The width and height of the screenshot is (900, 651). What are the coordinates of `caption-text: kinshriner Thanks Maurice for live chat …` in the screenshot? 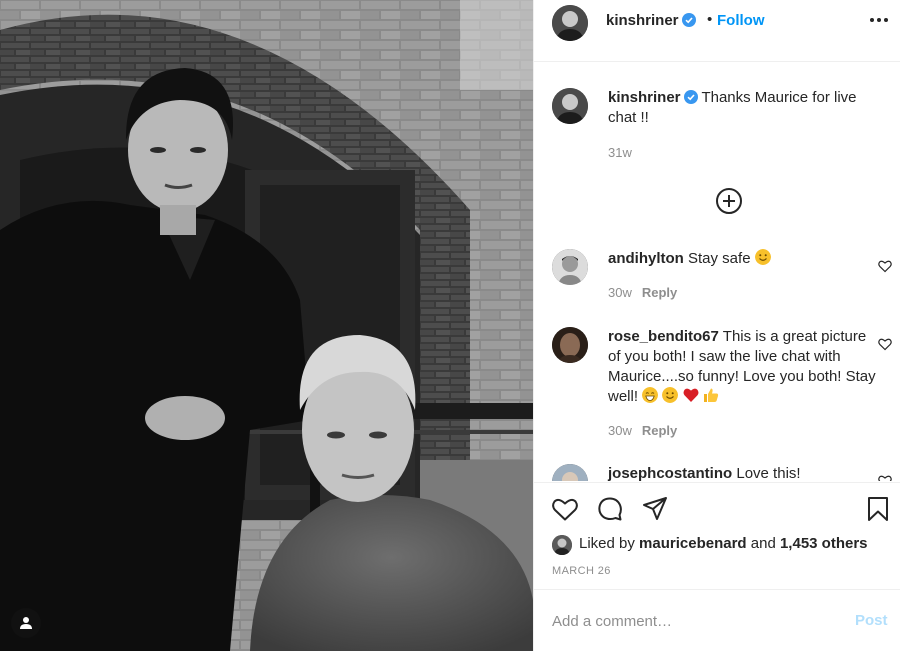 It's located at (744, 108).